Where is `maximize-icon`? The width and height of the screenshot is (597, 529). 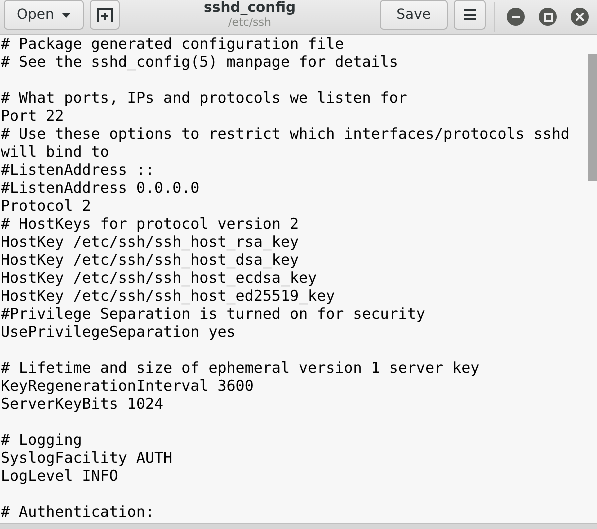
maximize-icon is located at coordinates (548, 17).